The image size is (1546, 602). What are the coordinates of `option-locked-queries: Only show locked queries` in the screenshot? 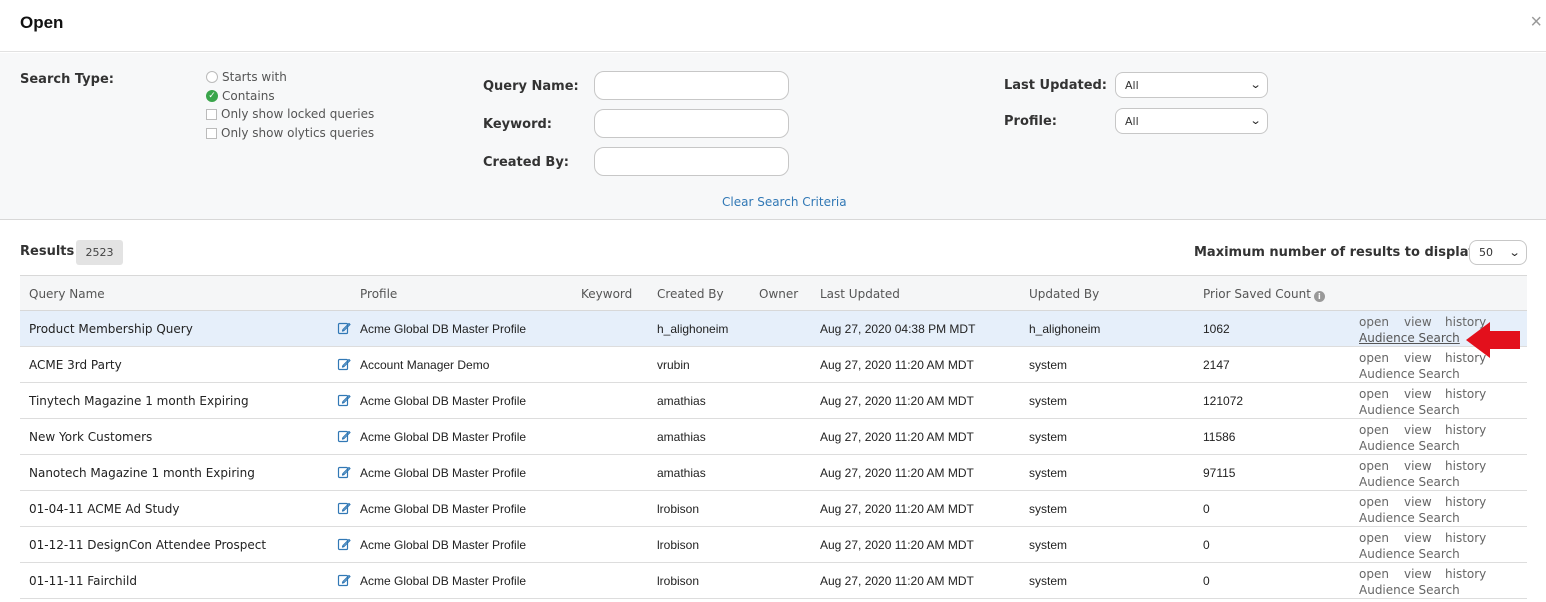 It's located at (290, 114).